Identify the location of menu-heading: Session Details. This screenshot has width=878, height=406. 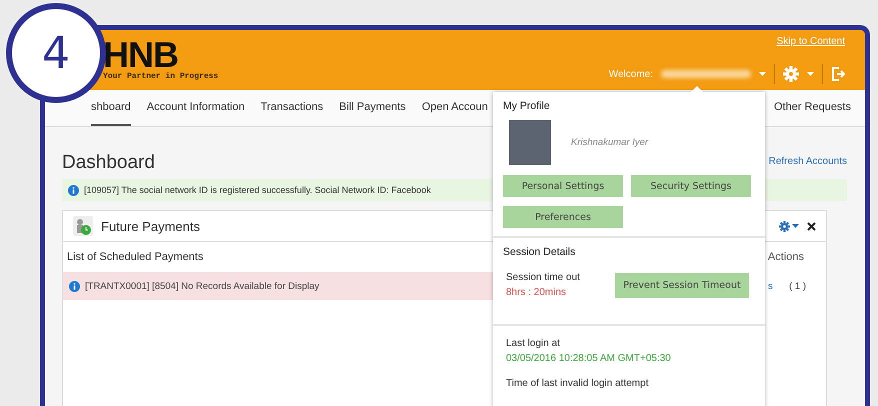
(539, 252).